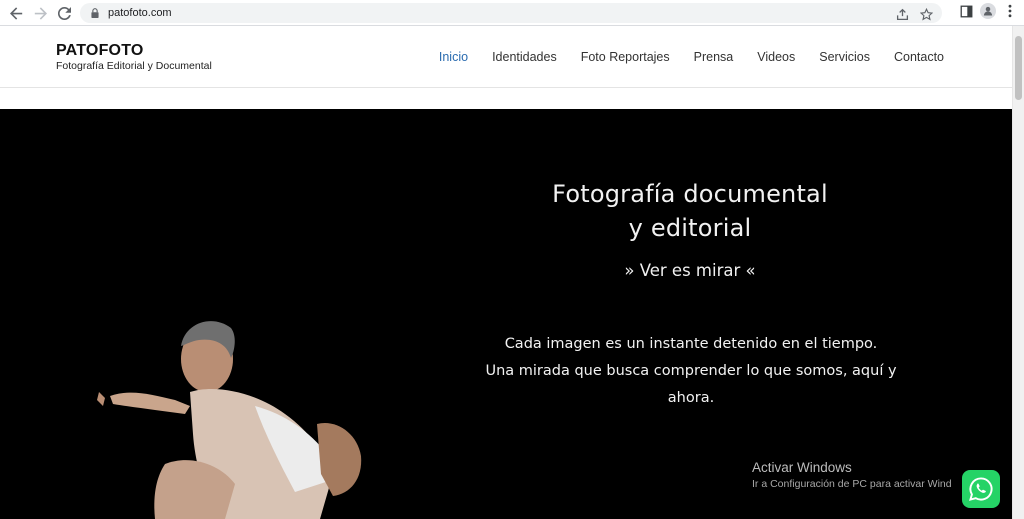  Describe the element at coordinates (902, 14) in the screenshot. I see `share-icon` at that location.